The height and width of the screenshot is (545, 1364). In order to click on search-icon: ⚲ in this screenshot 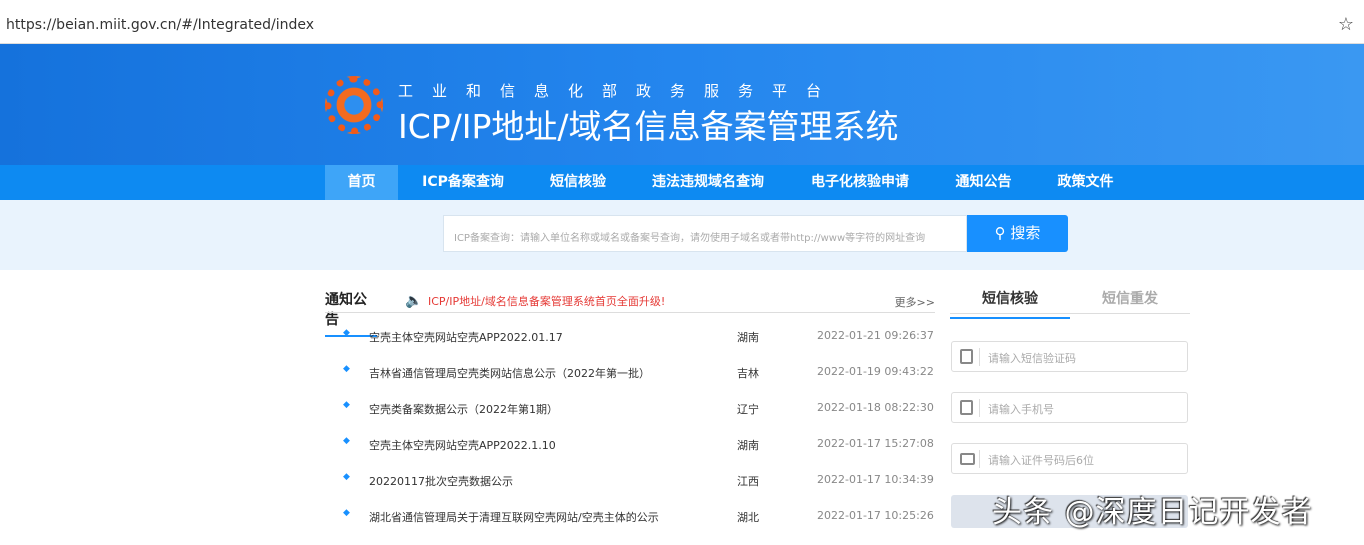, I will do `click(1002, 233)`.